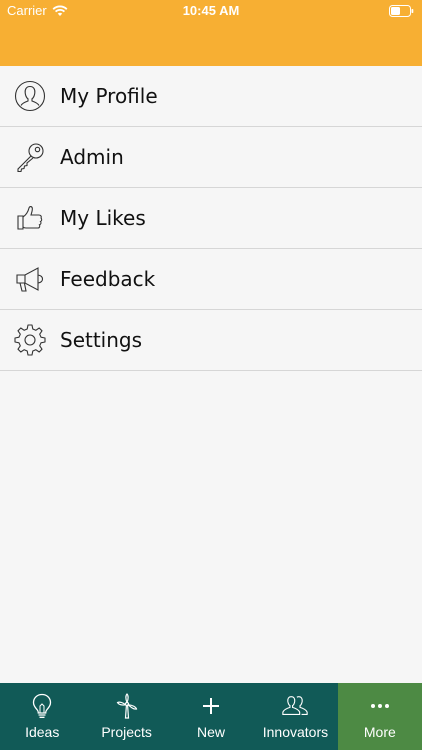 This screenshot has height=750, width=422. I want to click on battery-icon, so click(401, 11).